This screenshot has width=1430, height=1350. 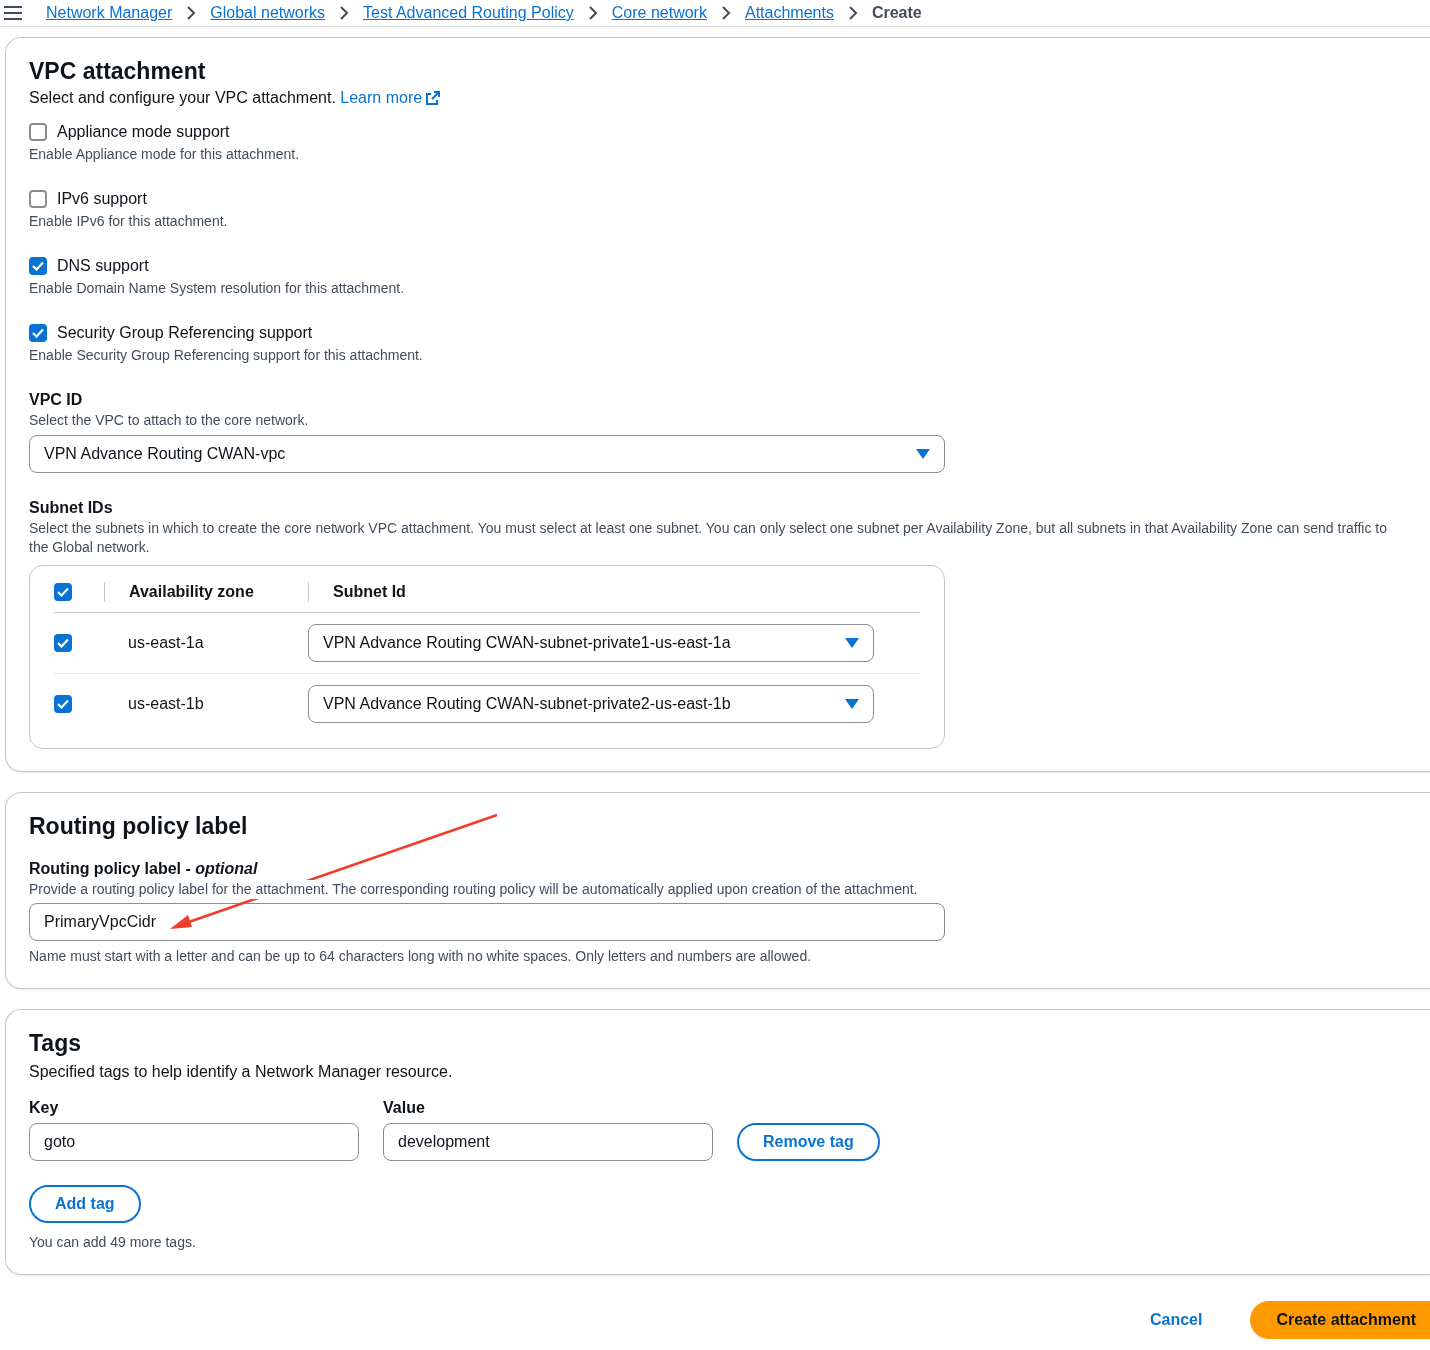 I want to click on option-description: Enable IPv6 for this attachment., so click(x=129, y=221).